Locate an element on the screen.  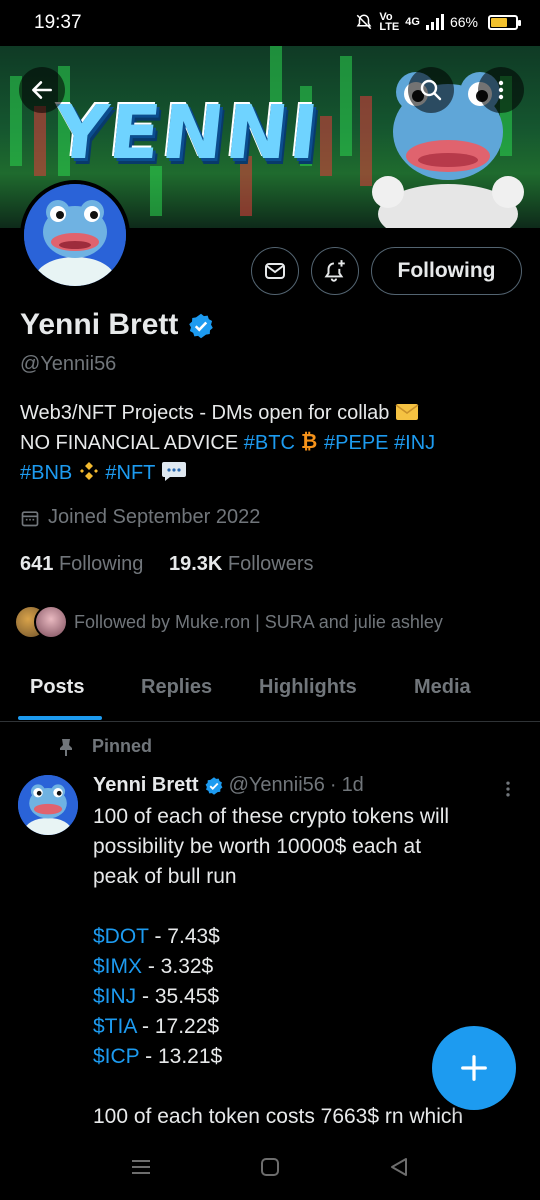
post-text-line: peak of bull run is located at coordinates (165, 876).